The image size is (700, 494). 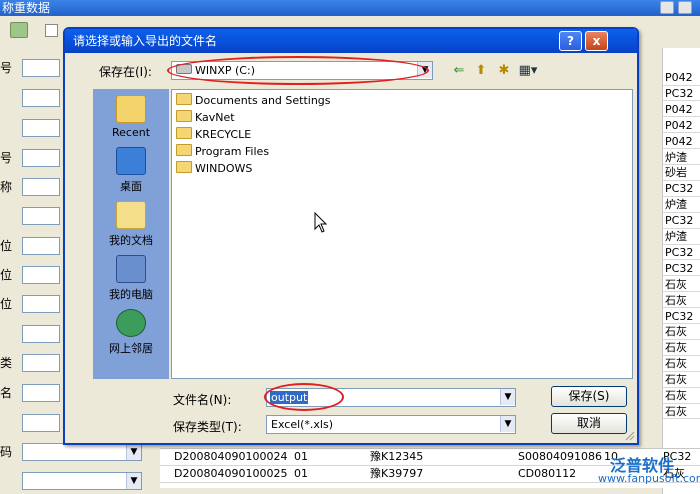 What do you see at coordinates (131, 109) in the screenshot?
I see `recent-icon` at bounding box center [131, 109].